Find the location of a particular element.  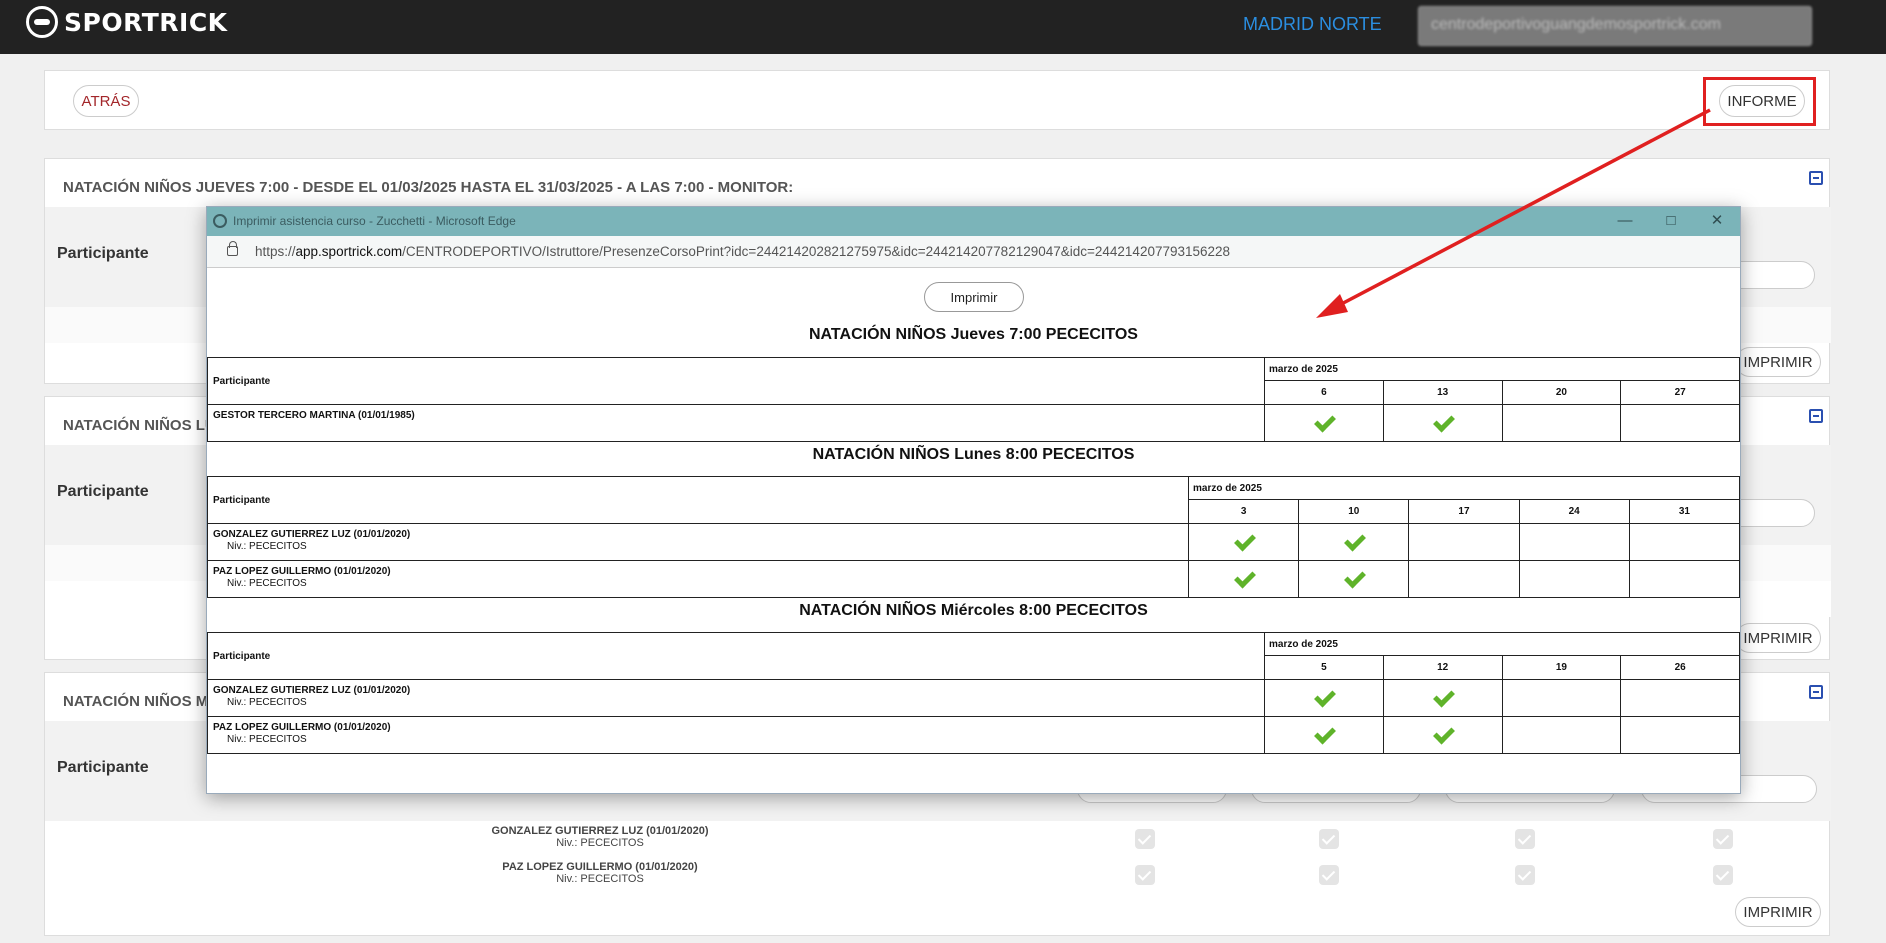

back-button: ATRÁS is located at coordinates (106, 101).